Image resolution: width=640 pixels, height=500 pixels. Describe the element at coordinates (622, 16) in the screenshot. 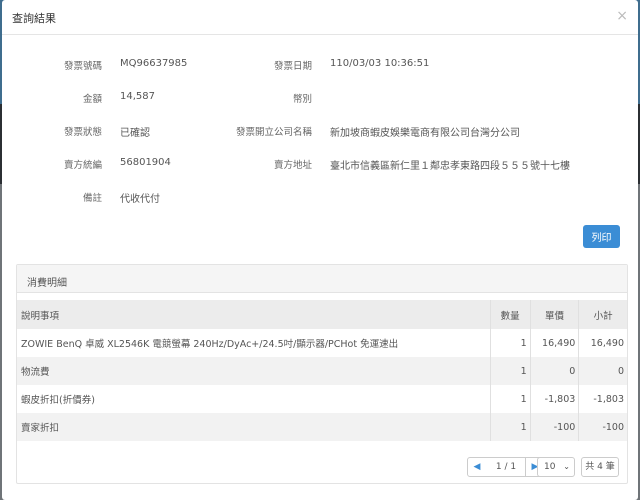

I see `close-icon: ×` at that location.